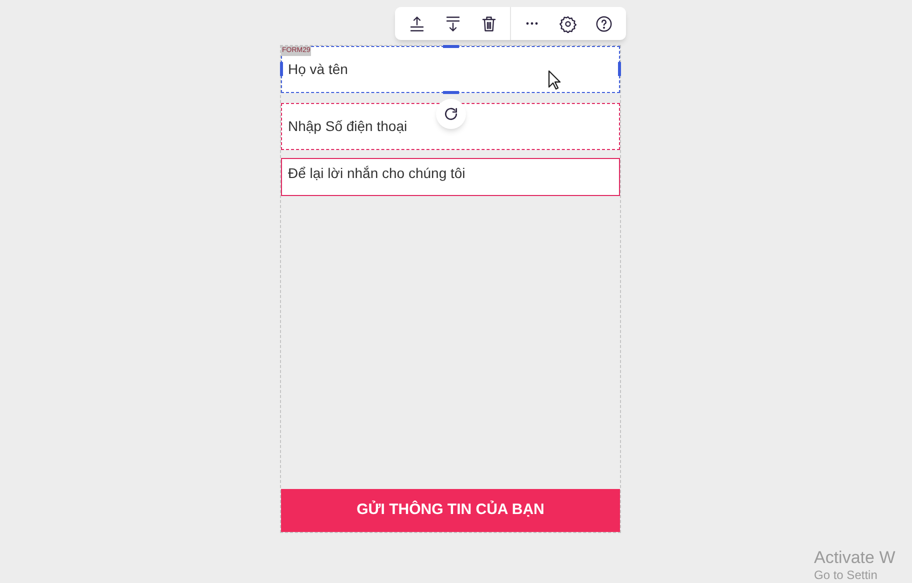  Describe the element at coordinates (489, 23) in the screenshot. I see `trash-icon` at that location.